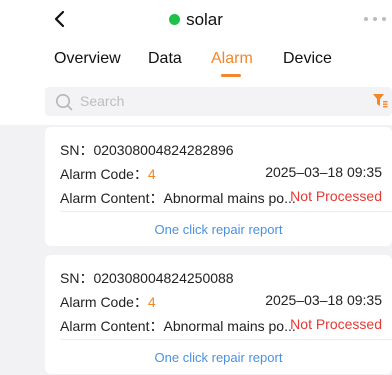 The image size is (392, 375). Describe the element at coordinates (232, 59) in the screenshot. I see `tab-alarm: Alarm` at that location.